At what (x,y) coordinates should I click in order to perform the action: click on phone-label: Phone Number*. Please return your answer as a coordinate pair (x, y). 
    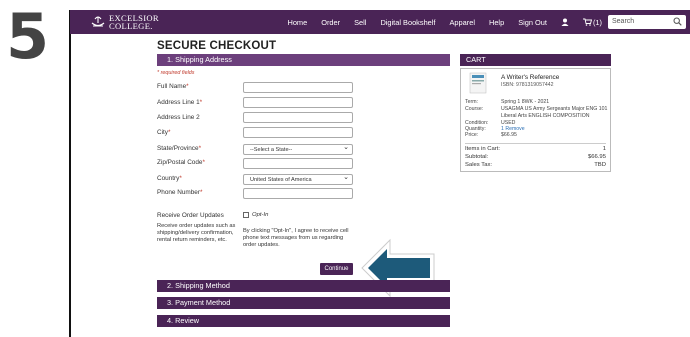
    Looking at the image, I should click on (180, 192).